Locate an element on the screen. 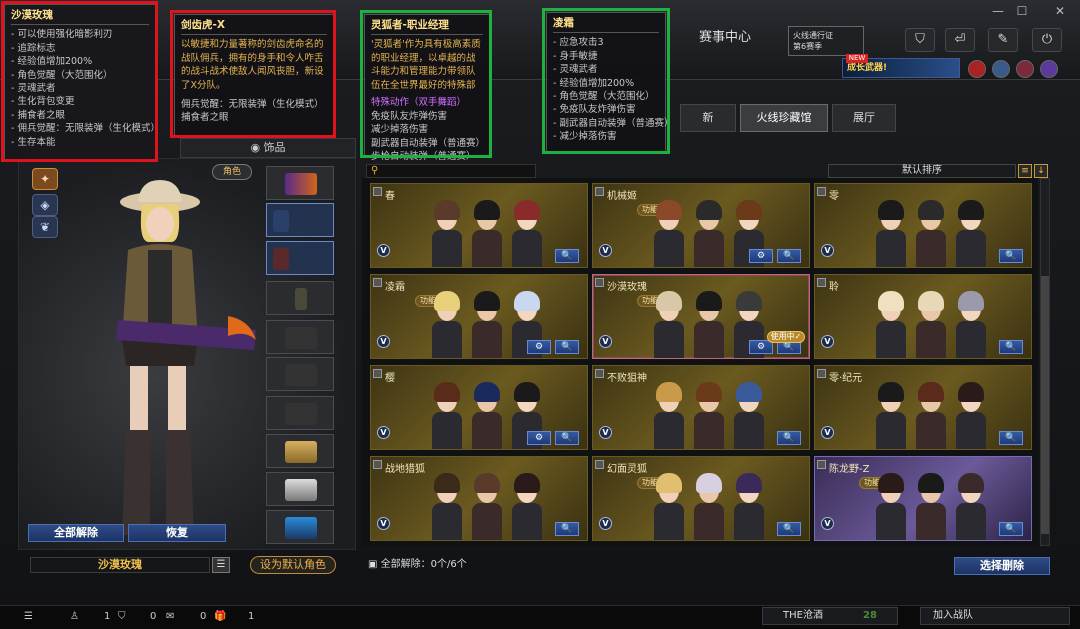 The width and height of the screenshot is (1080, 629). slot-weapon-secondary is located at coordinates (300, 220).